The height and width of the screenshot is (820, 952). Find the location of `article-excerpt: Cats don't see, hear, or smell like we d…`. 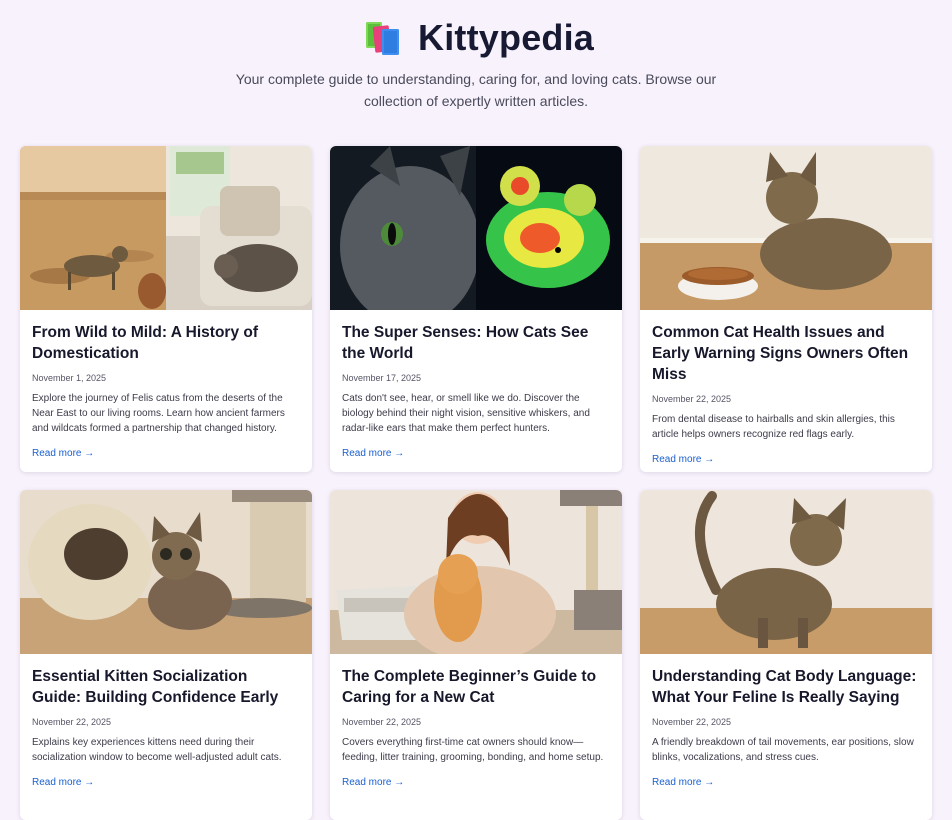

article-excerpt: Cats don't see, hear, or smell like we d… is located at coordinates (466, 413).